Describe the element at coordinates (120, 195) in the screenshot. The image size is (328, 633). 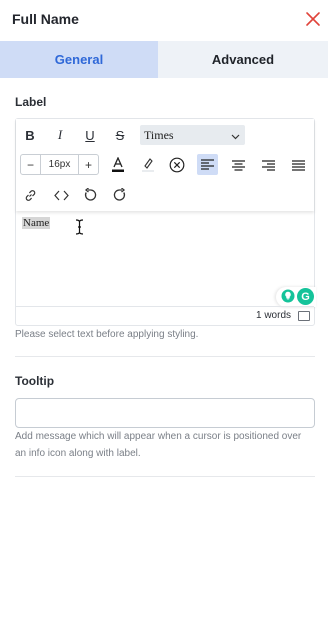
I see `redo-icon` at that location.